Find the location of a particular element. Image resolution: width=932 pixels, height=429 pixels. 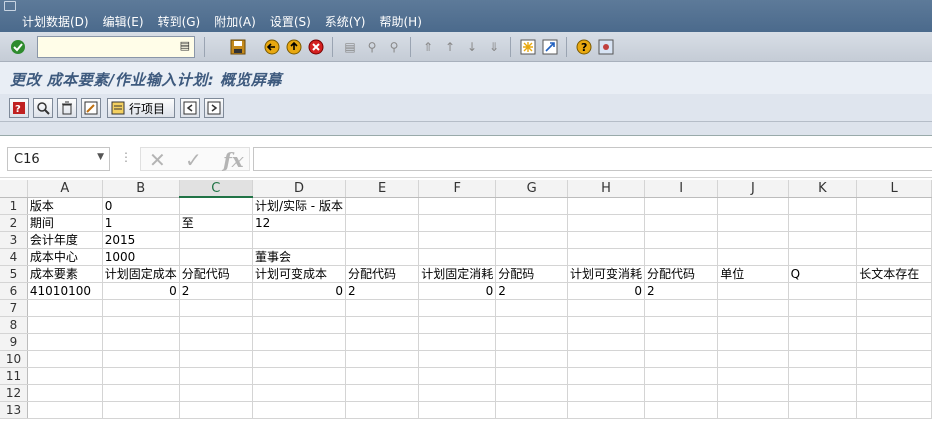

column-header: K is located at coordinates (823, 189).